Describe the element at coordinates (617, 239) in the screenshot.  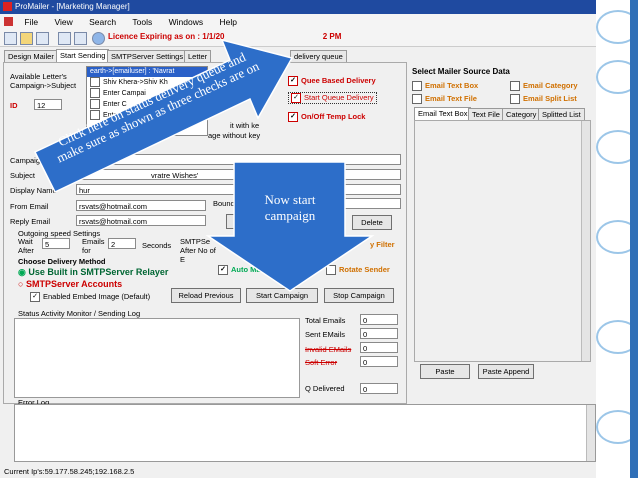
I see `decorative-border` at that location.